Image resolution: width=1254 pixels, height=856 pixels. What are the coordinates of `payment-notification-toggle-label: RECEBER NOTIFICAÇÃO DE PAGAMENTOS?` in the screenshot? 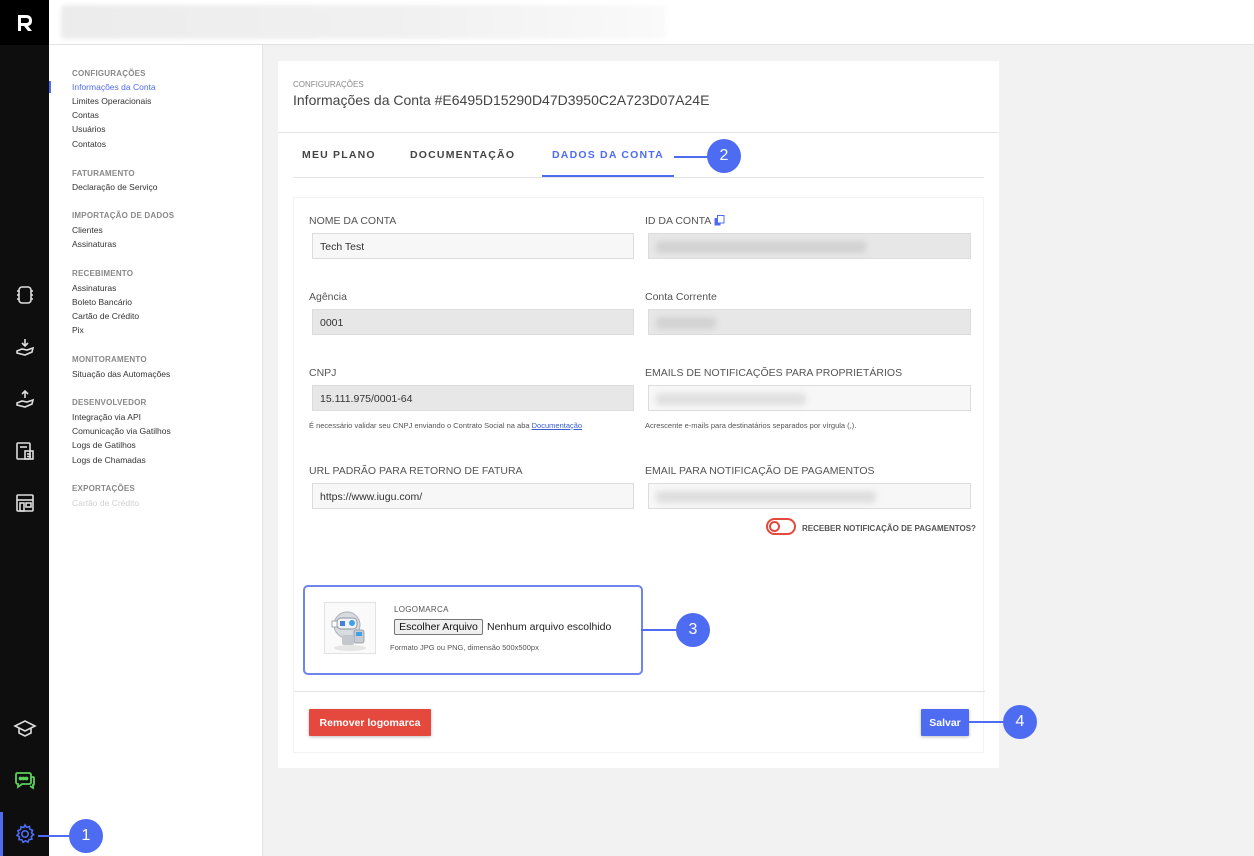 It's located at (889, 528).